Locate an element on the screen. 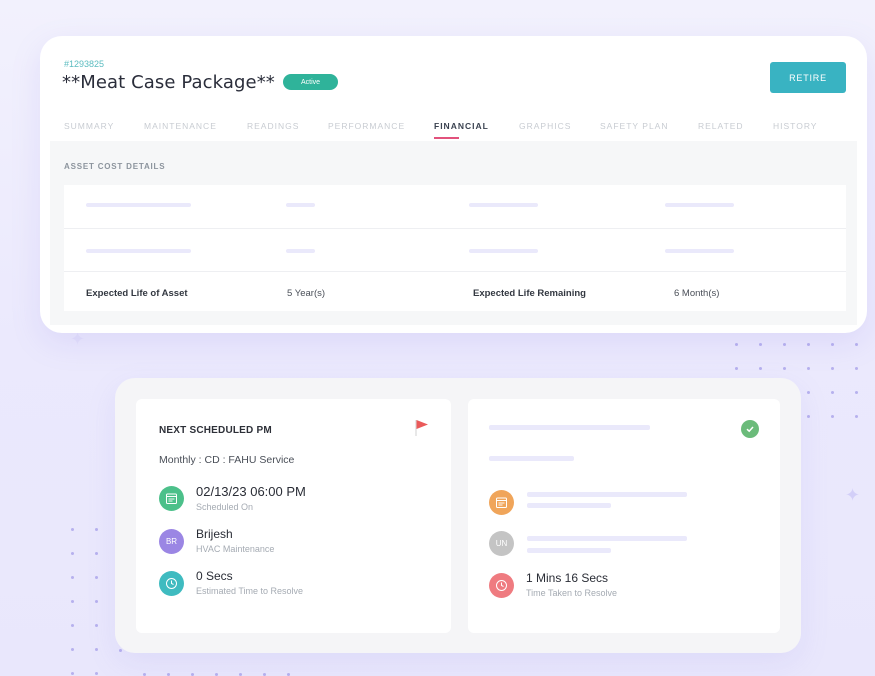 The height and width of the screenshot is (676, 875). resolve-value: 1 Mins 16 Secs is located at coordinates (567, 578).